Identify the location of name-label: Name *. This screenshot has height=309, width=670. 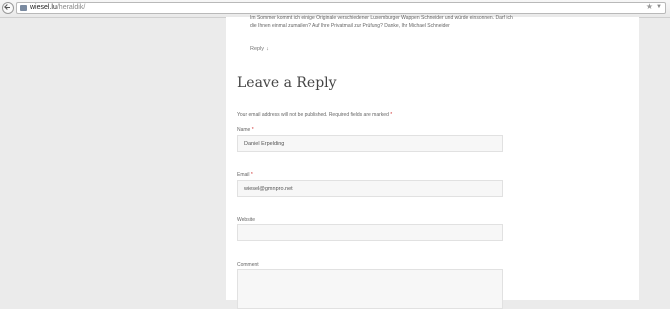
(245, 130).